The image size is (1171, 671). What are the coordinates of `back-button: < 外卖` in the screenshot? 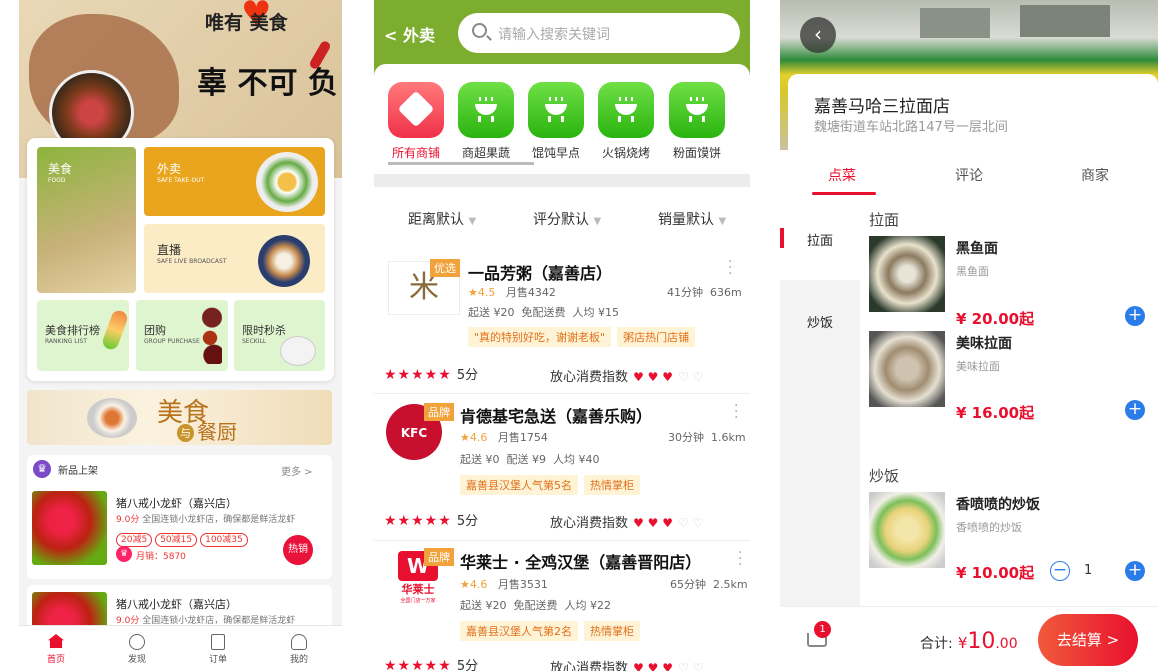 It's located at (409, 34).